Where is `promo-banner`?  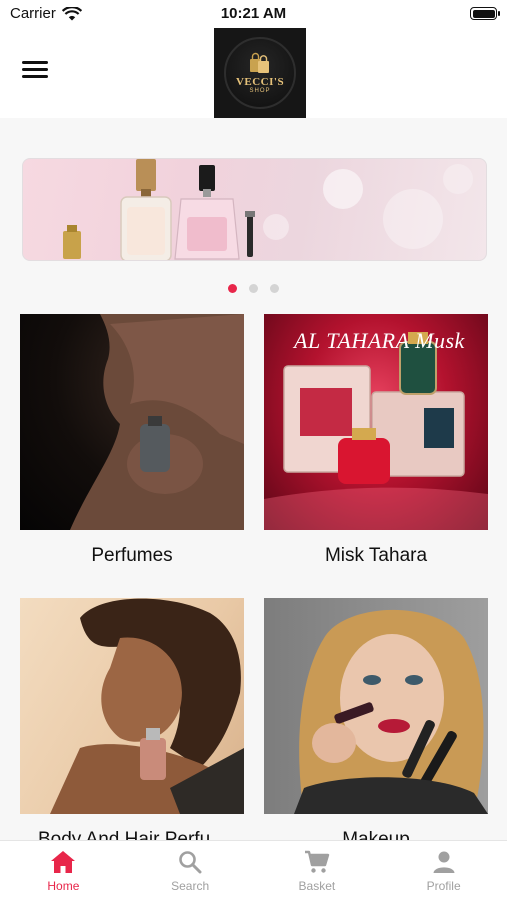 promo-banner is located at coordinates (254, 209).